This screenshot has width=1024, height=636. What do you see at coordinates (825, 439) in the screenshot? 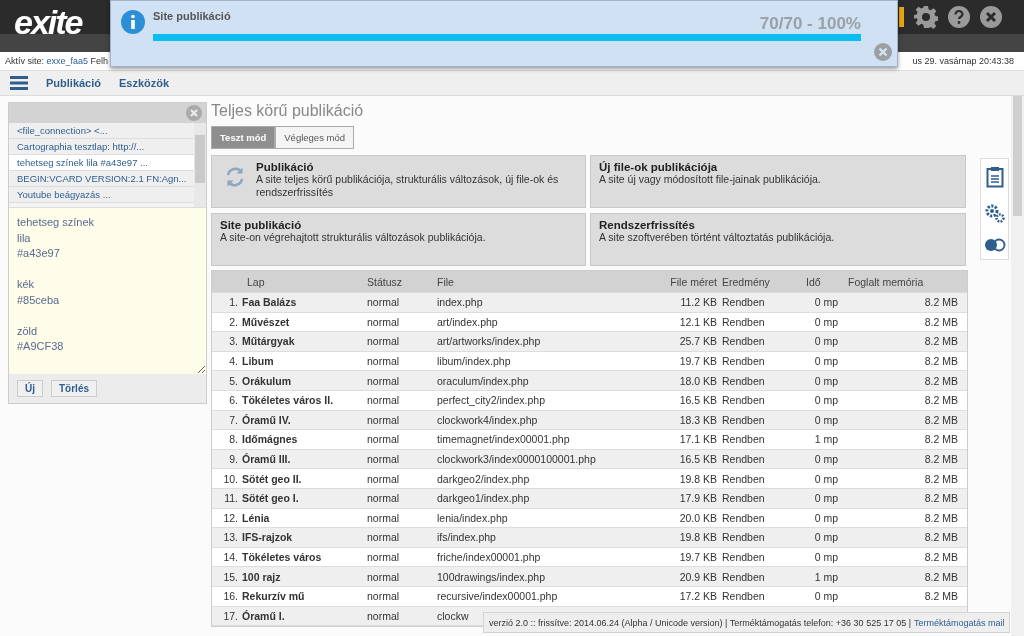
I see `table-cell-text: 1 mp` at bounding box center [825, 439].